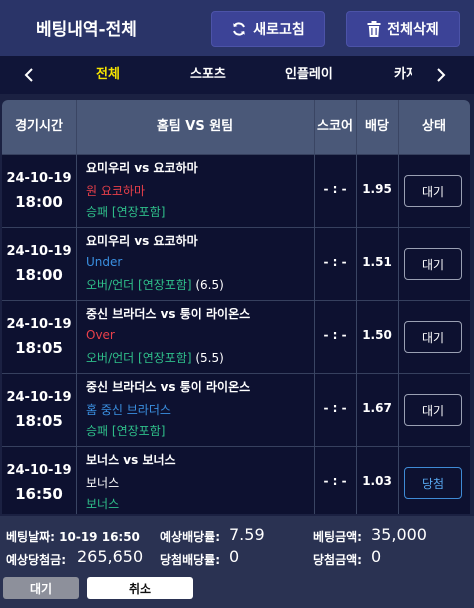 The image size is (474, 608). I want to click on row-time-cell: 24-10-19 16:50, so click(39, 480).